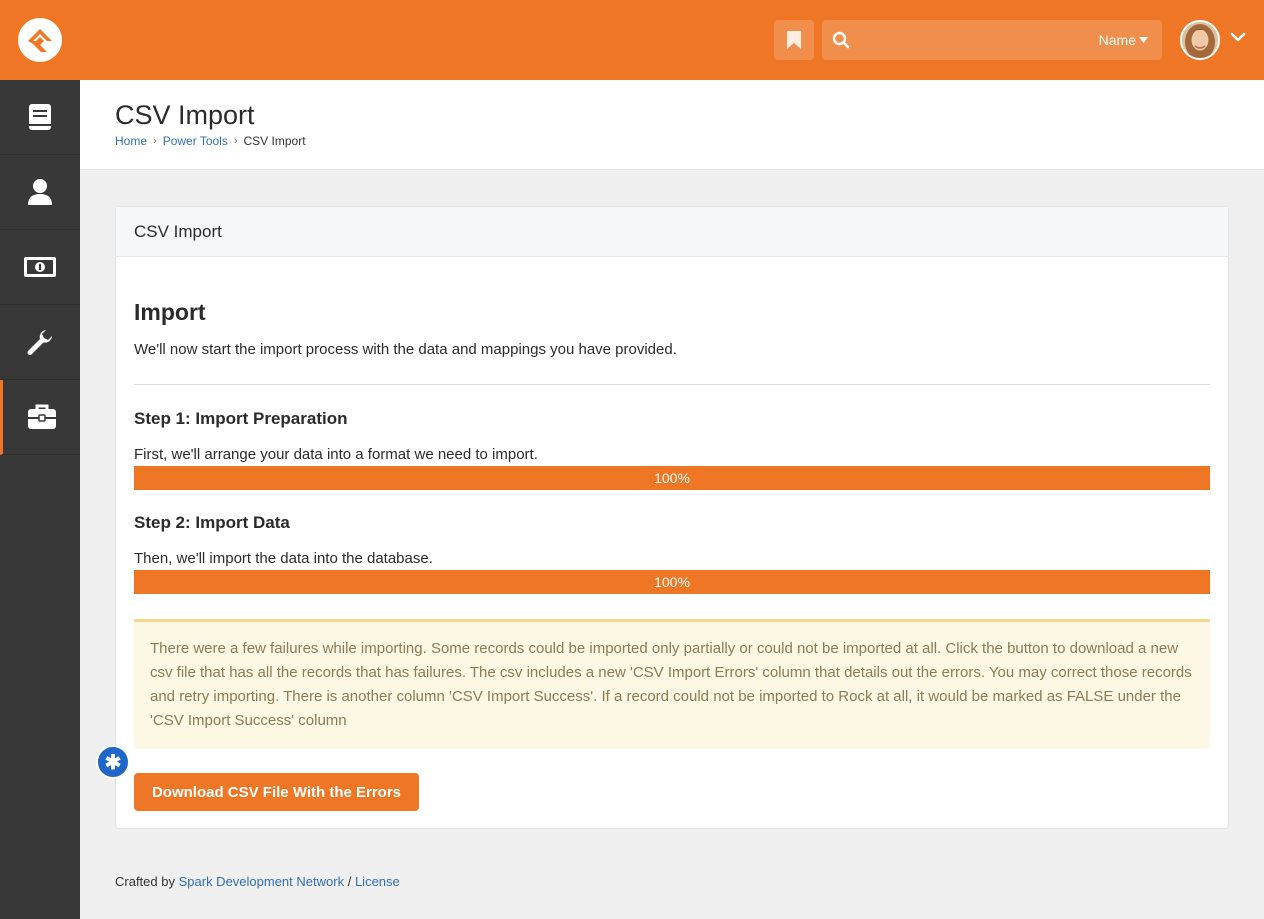  What do you see at coordinates (170, 312) in the screenshot?
I see `import-heading: Import` at bounding box center [170, 312].